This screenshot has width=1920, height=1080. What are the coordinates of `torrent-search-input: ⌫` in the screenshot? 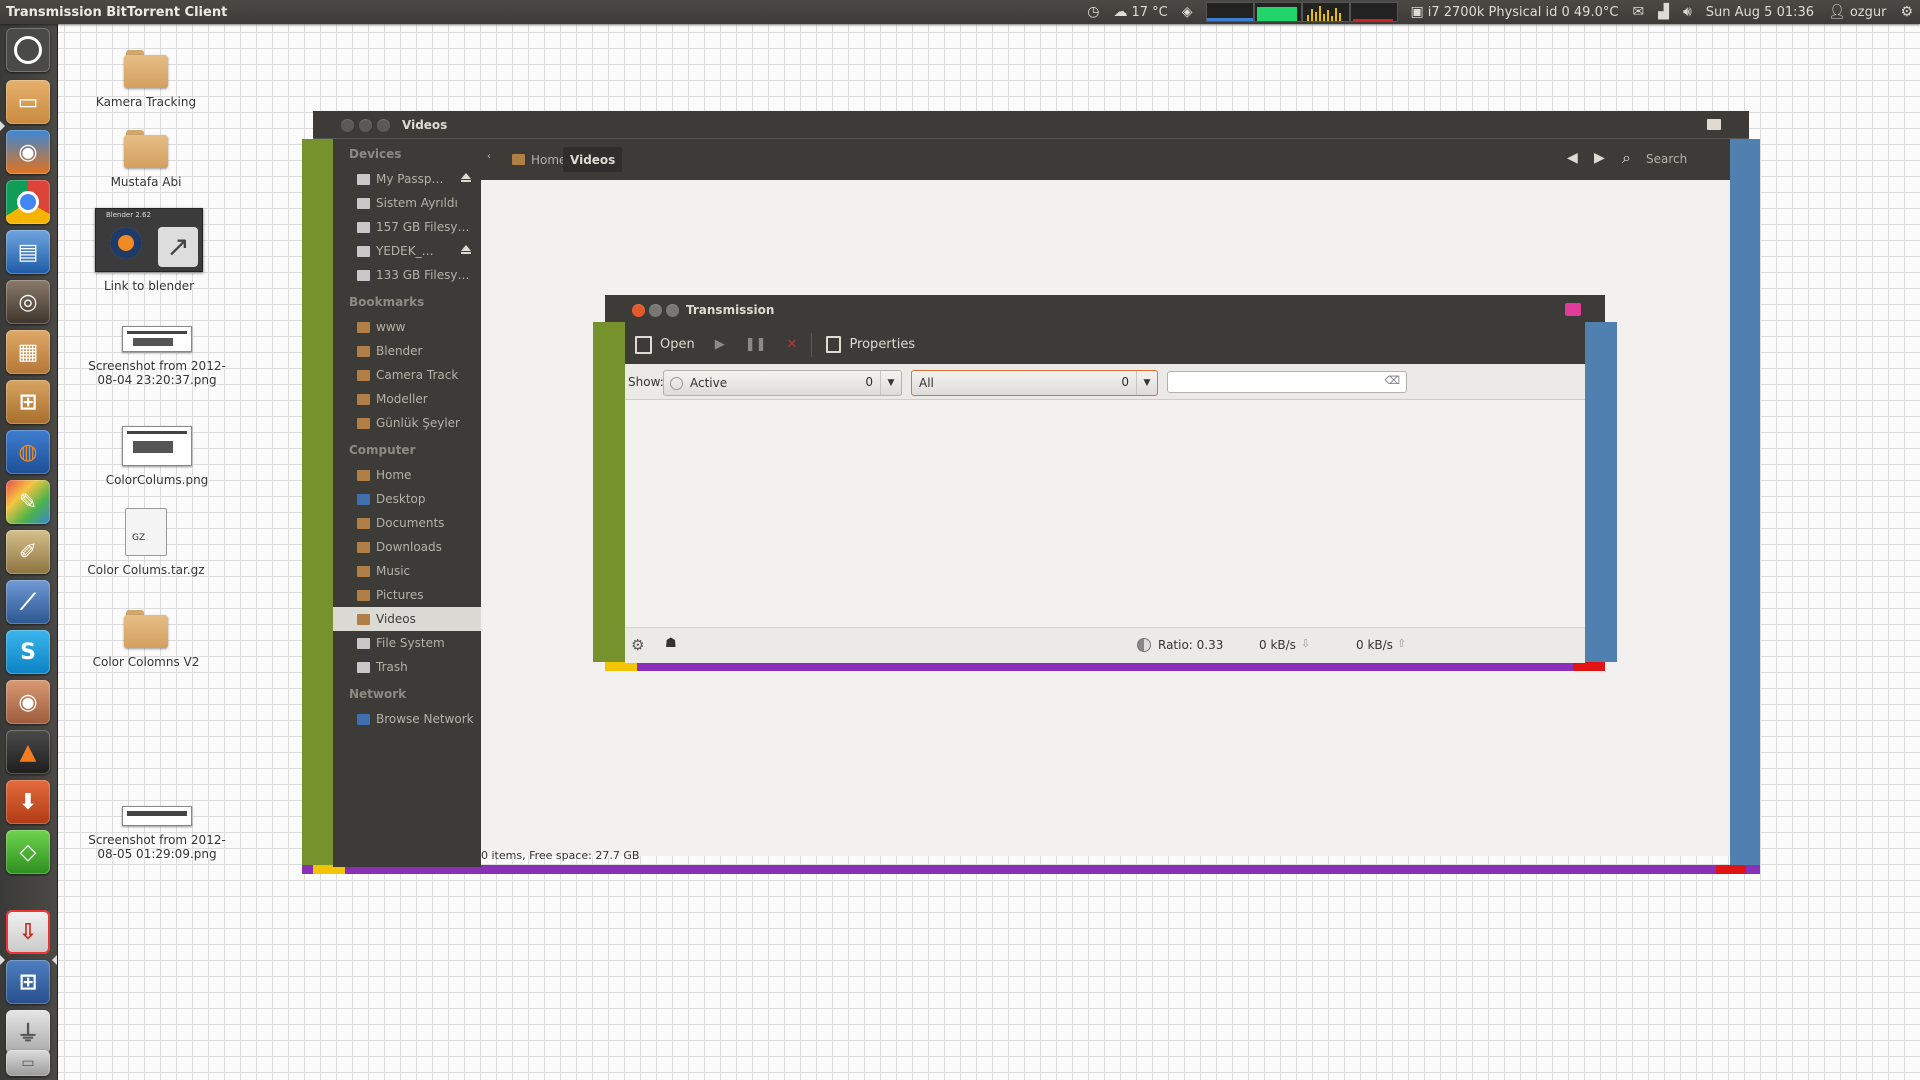 It's located at (1287, 382).